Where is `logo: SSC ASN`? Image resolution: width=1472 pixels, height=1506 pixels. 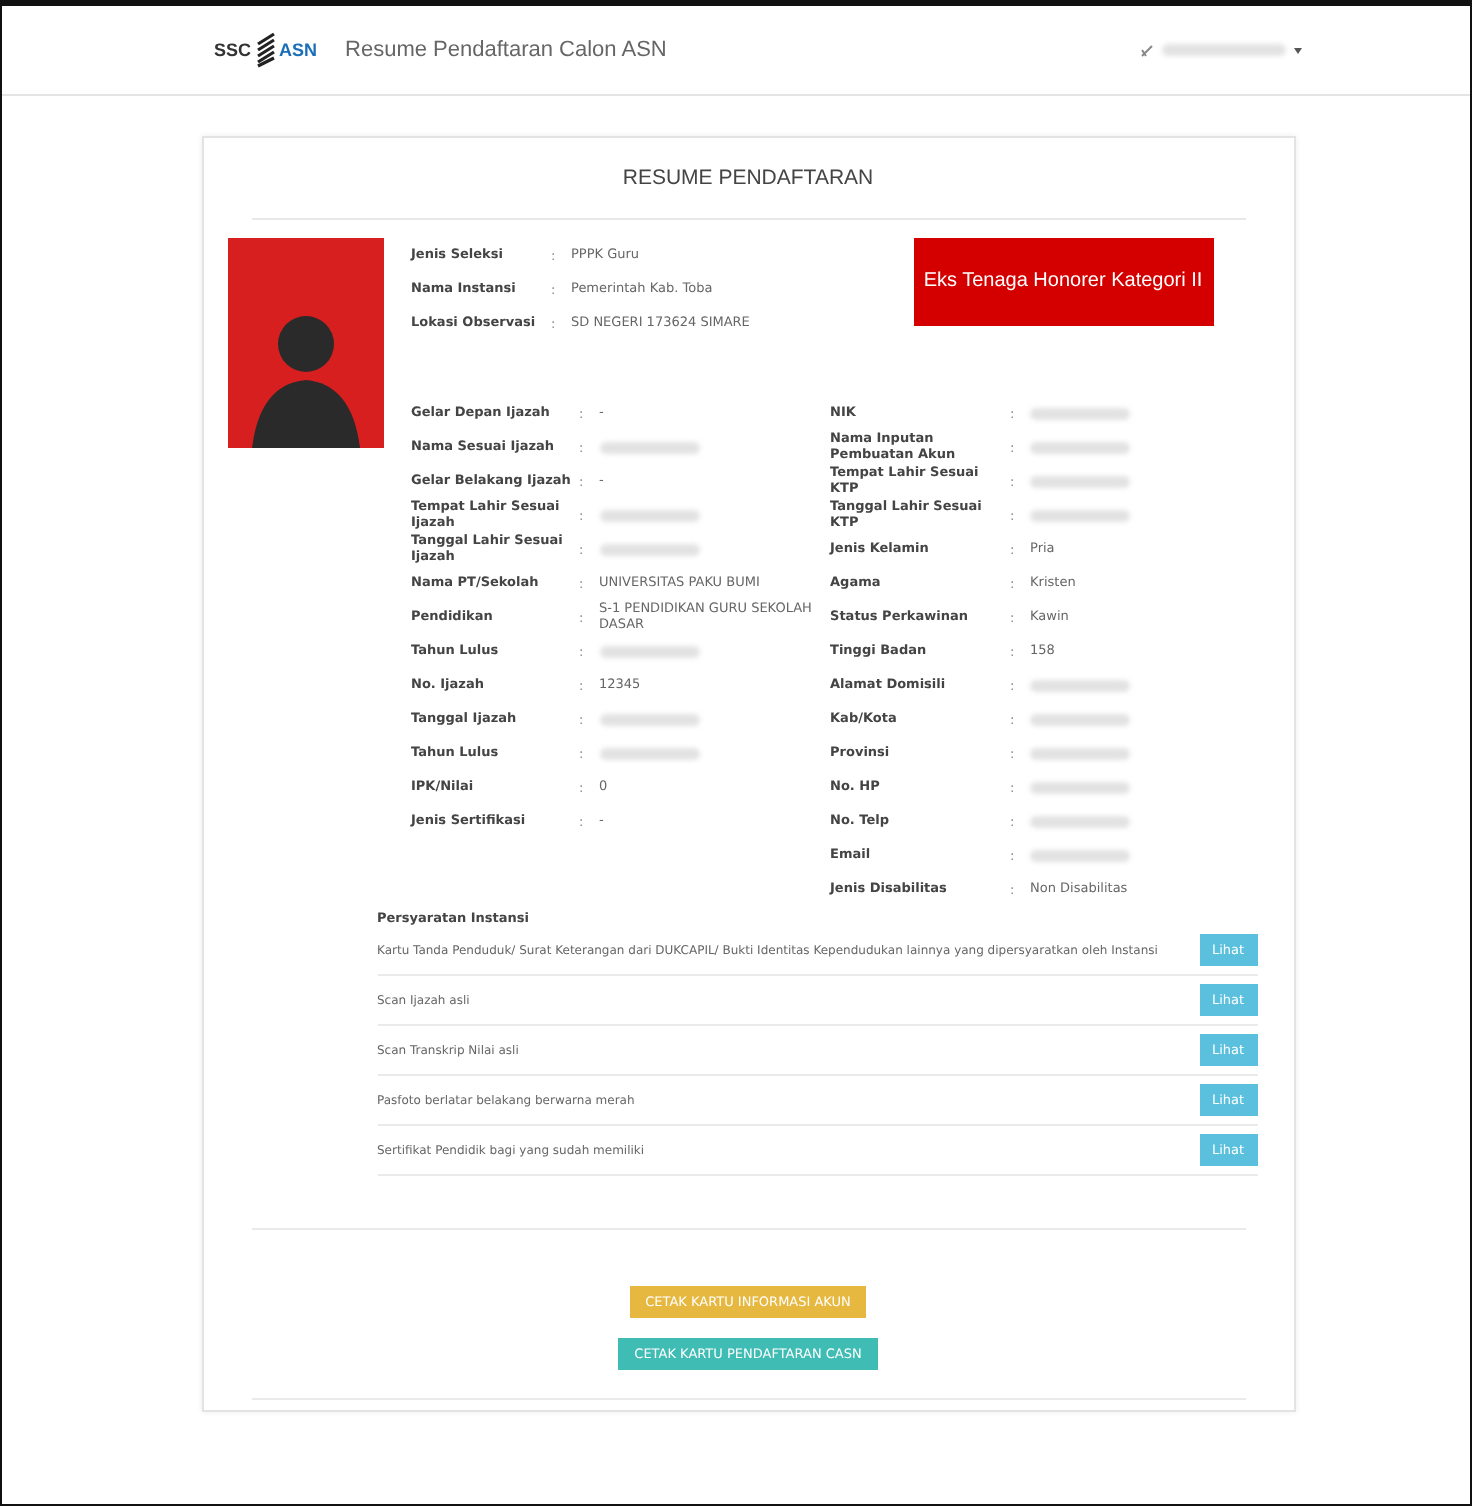 logo: SSC ASN is located at coordinates (266, 50).